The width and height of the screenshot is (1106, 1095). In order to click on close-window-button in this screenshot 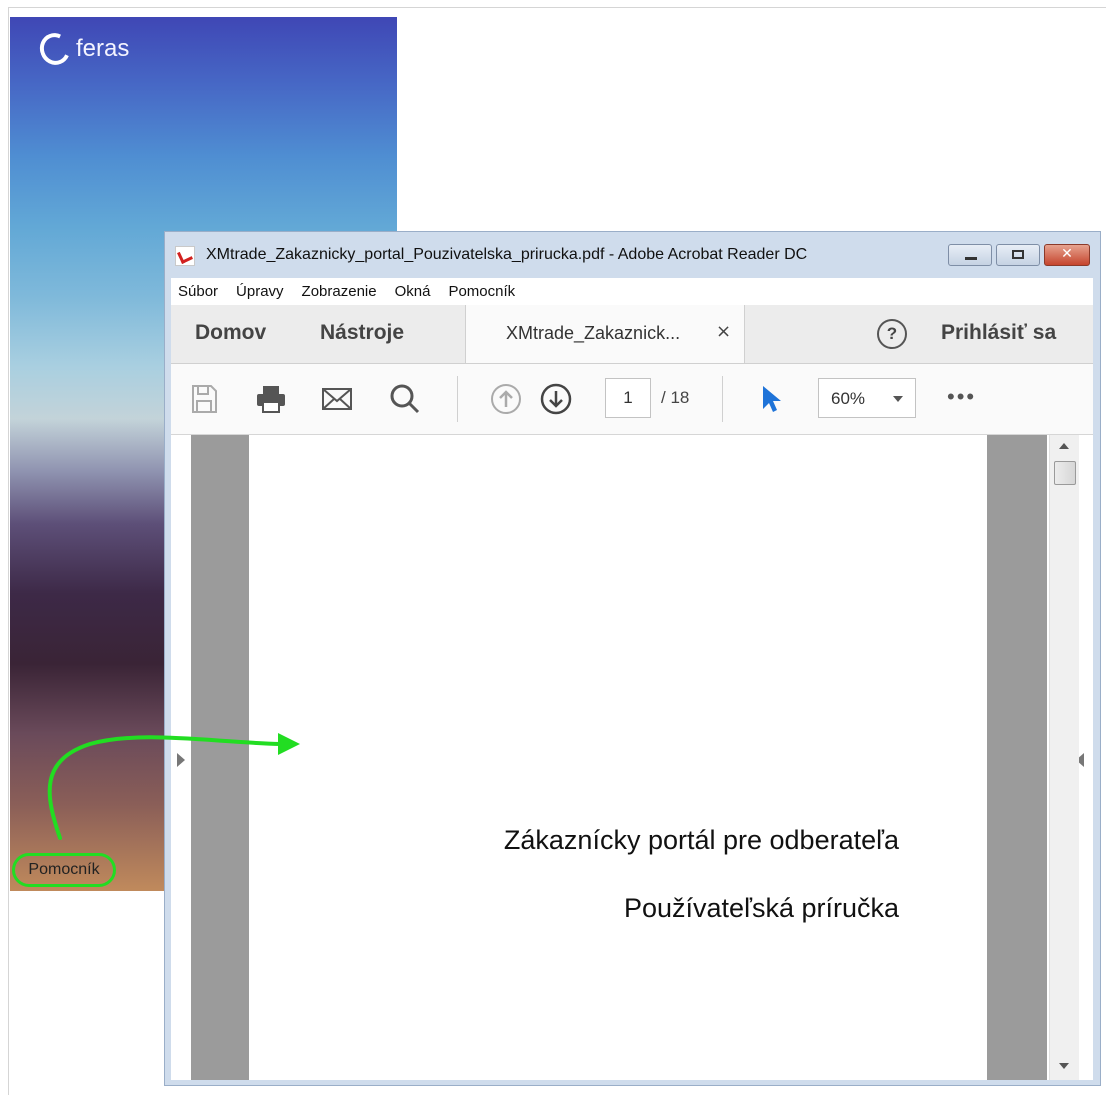, I will do `click(1067, 255)`.